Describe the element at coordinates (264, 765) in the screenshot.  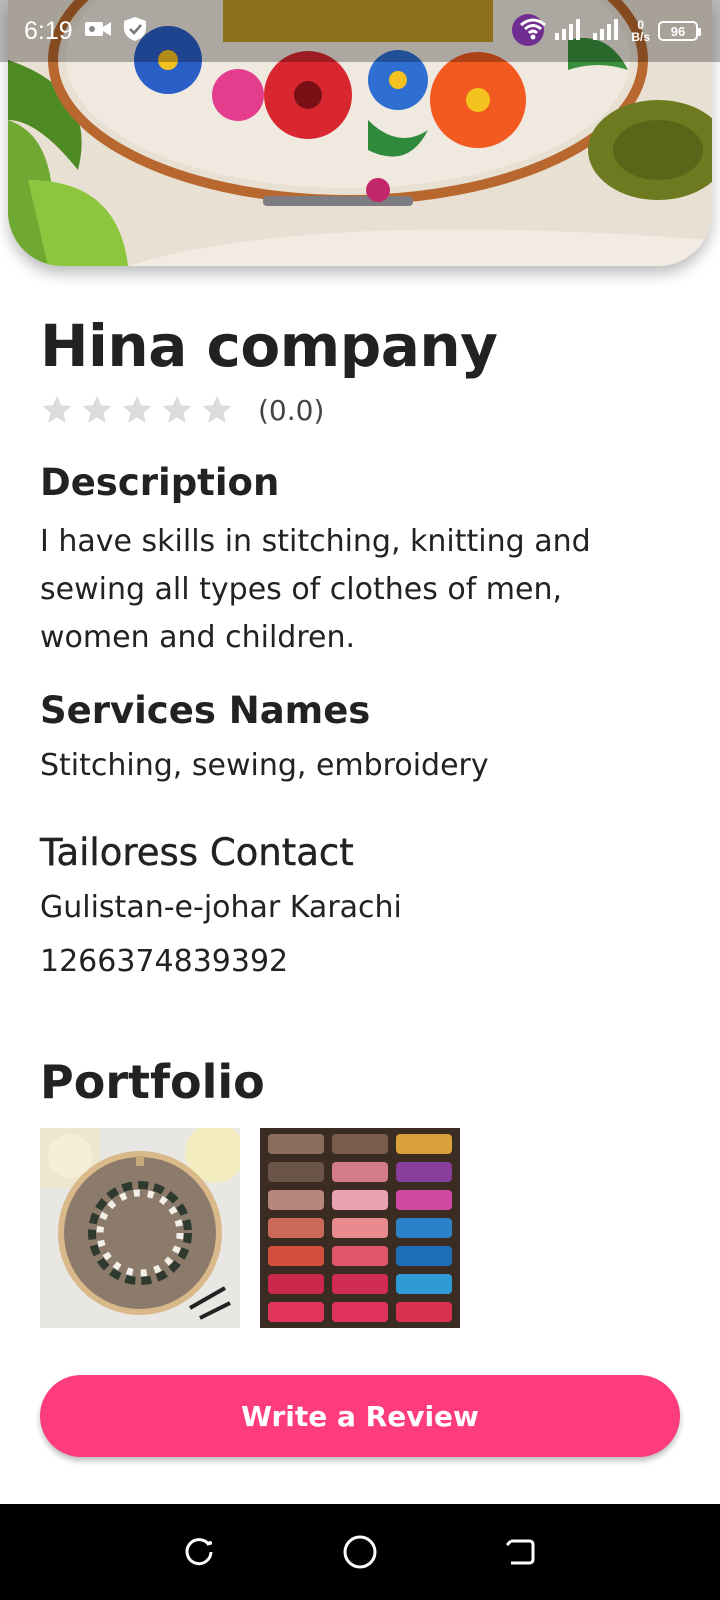
I see `services-text: Stitching, sewing, embroidery` at that location.